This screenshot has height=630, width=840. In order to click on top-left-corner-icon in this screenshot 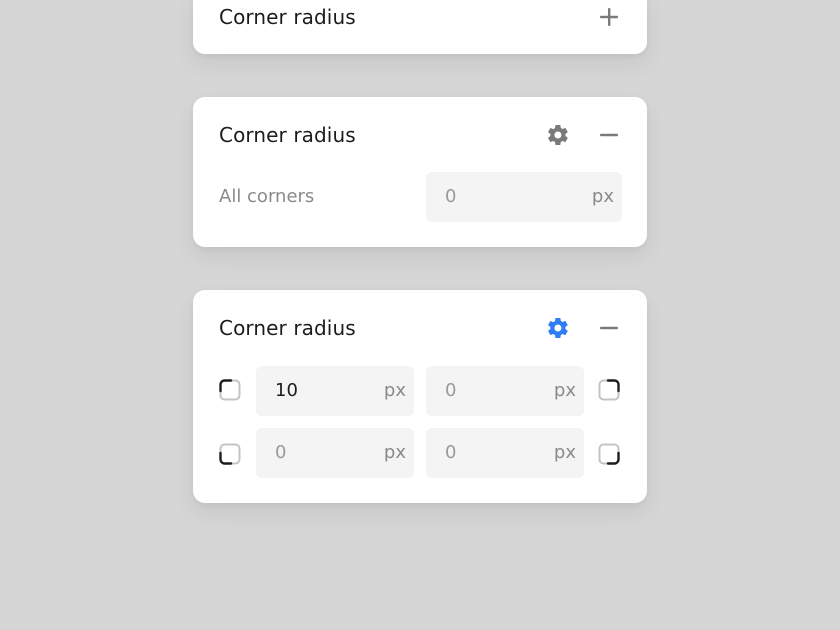, I will do `click(230, 390)`.